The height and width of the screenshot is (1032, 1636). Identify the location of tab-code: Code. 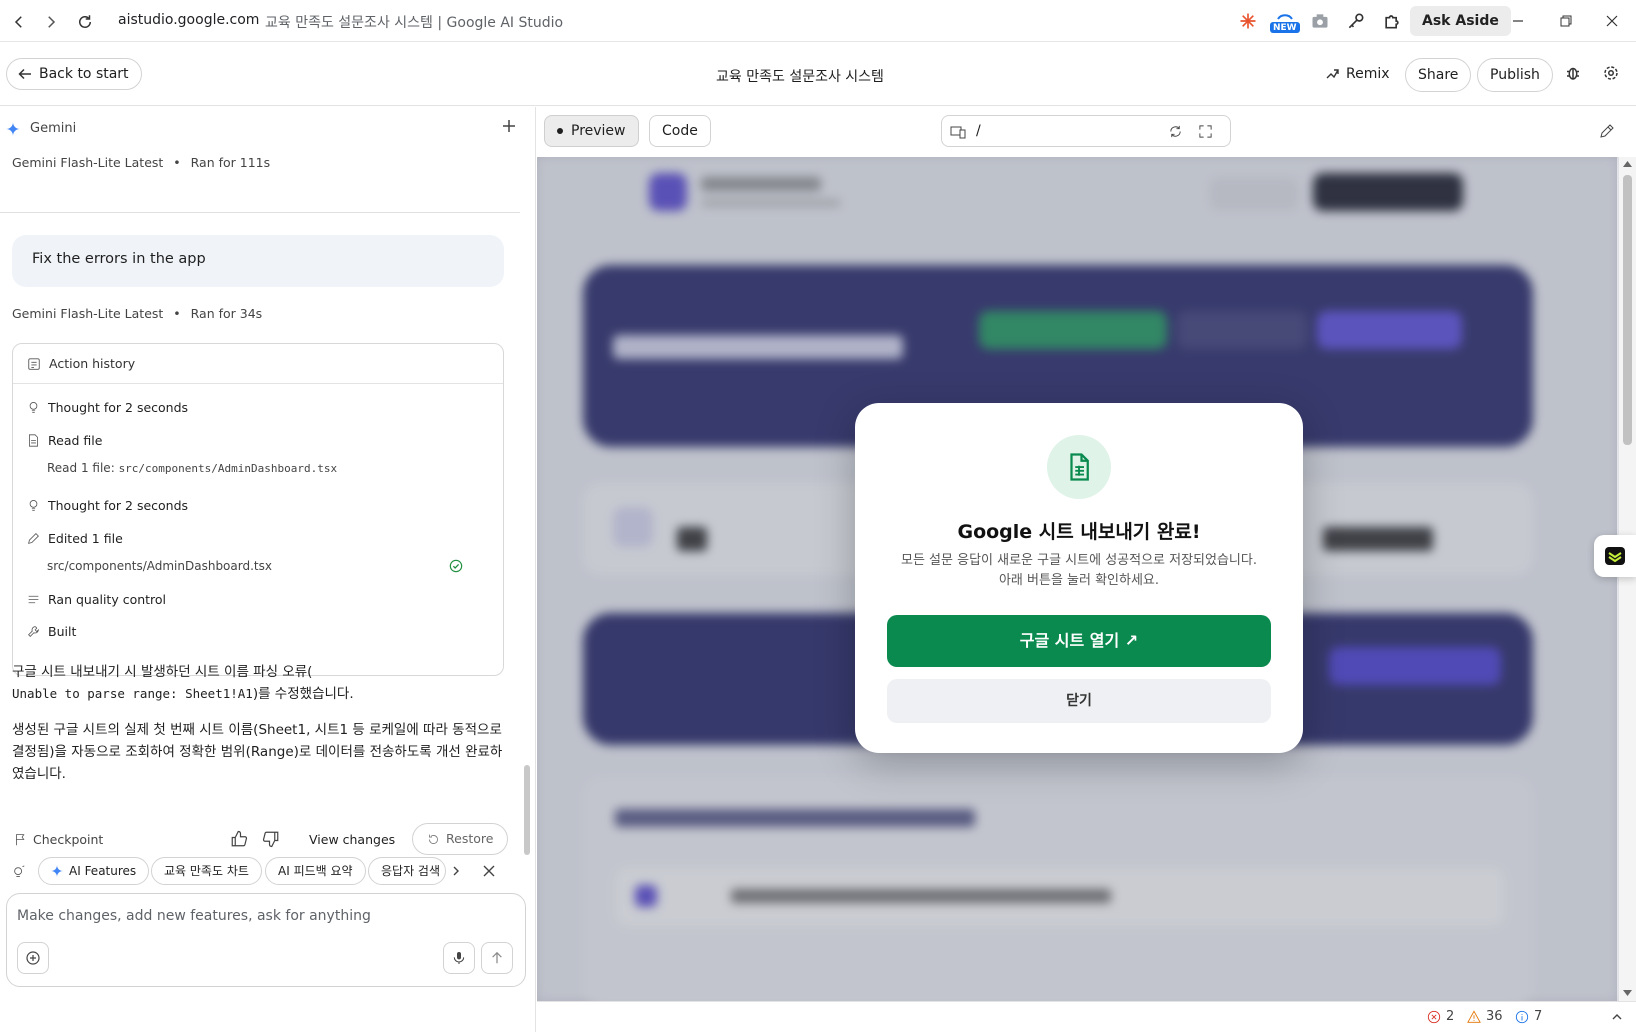
(680, 131).